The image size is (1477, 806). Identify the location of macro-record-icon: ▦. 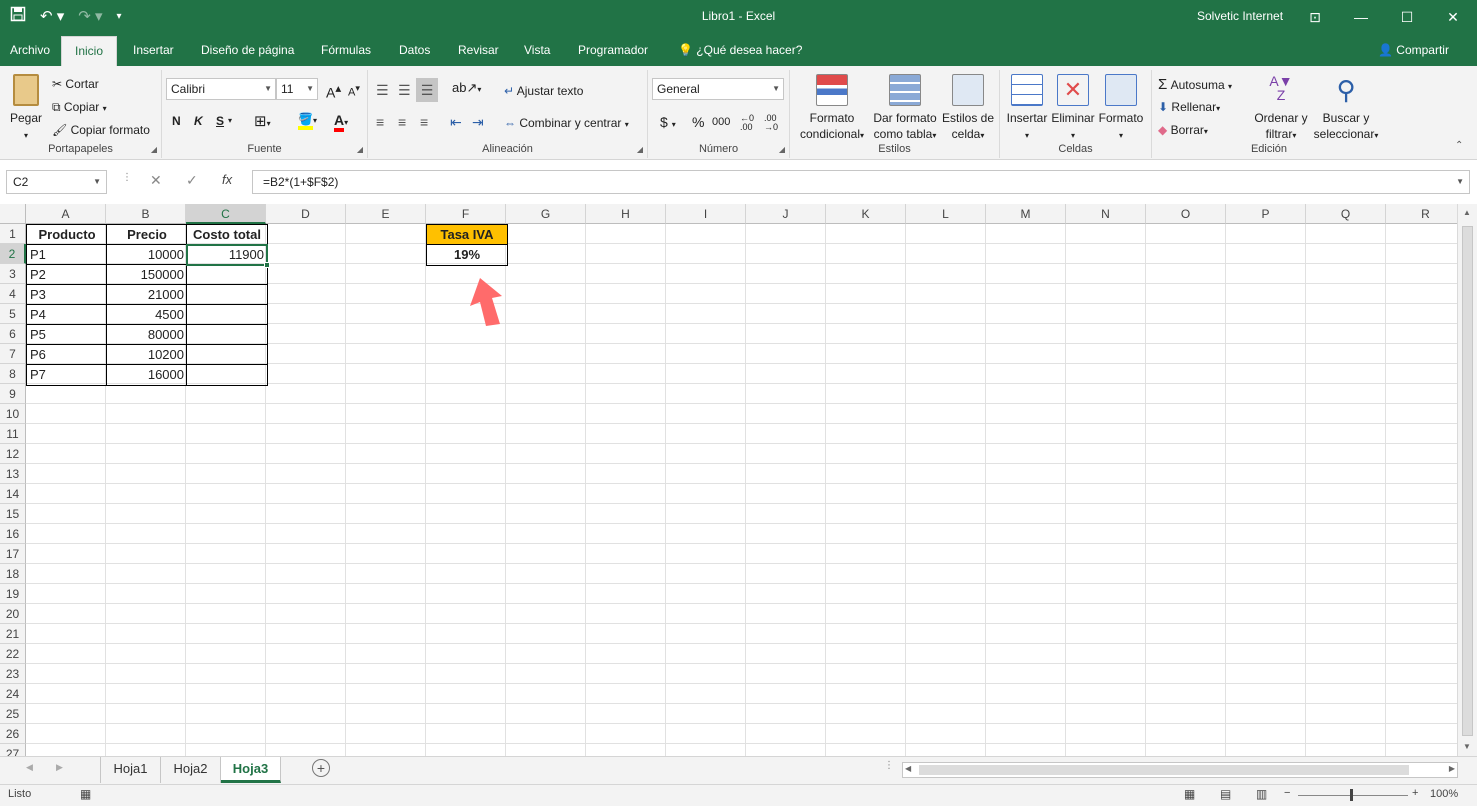
(85, 794).